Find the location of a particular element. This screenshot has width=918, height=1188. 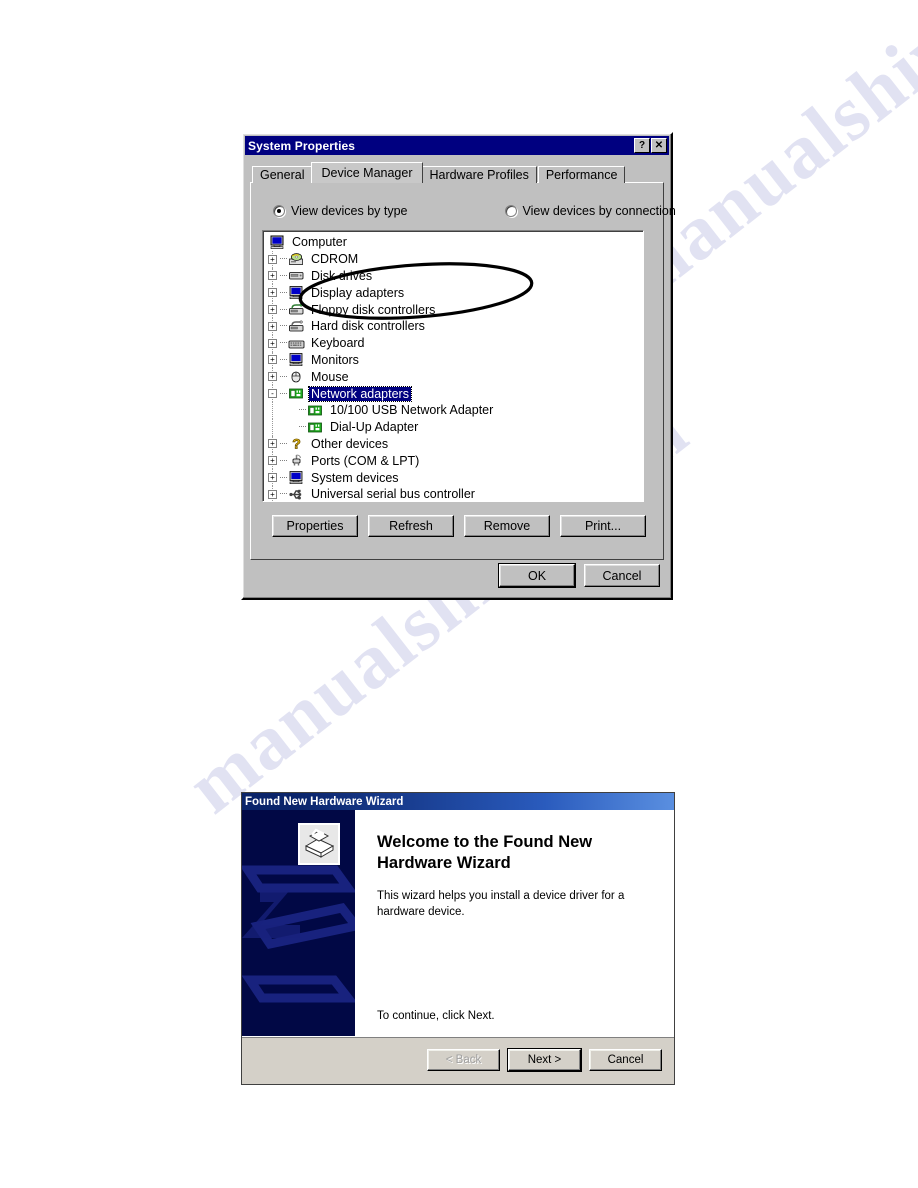

tree-item-network-adapters: - Network adapters is located at coordinates (455, 393).